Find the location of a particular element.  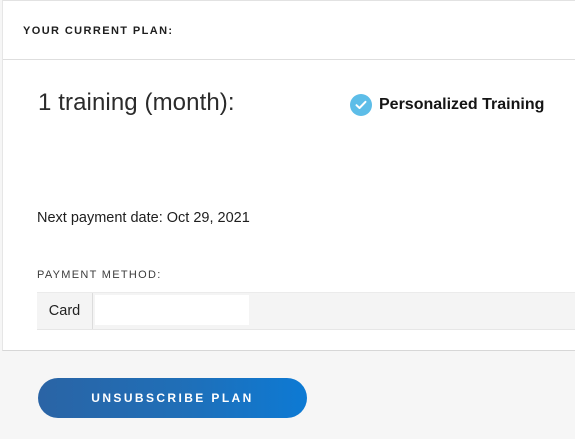

payment-method-value is located at coordinates (172, 310).